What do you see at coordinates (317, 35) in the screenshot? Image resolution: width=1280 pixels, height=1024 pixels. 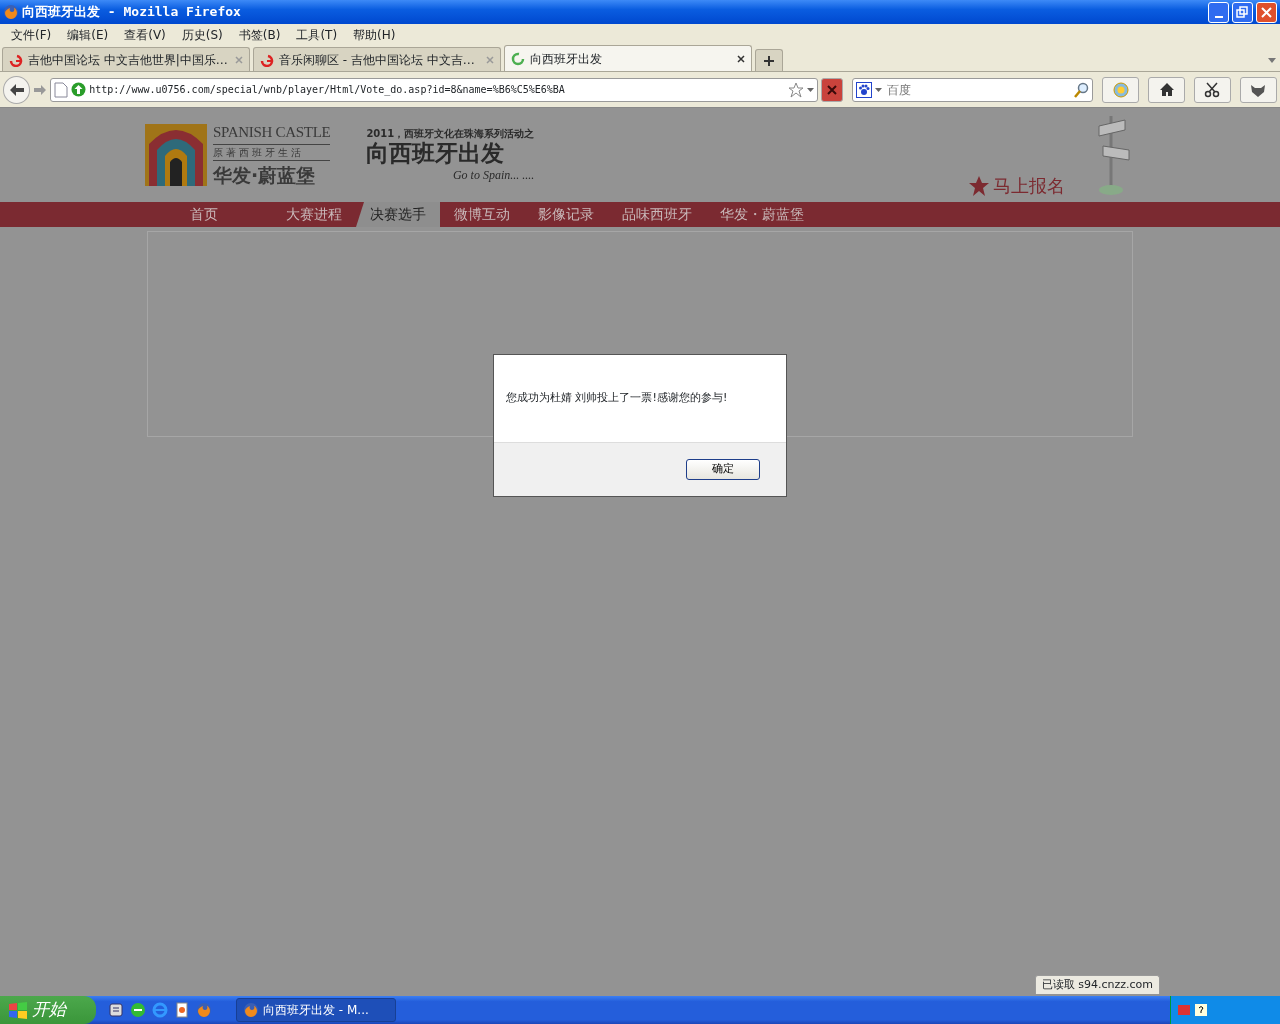 I see `menu-item: 工具(T)` at bounding box center [317, 35].